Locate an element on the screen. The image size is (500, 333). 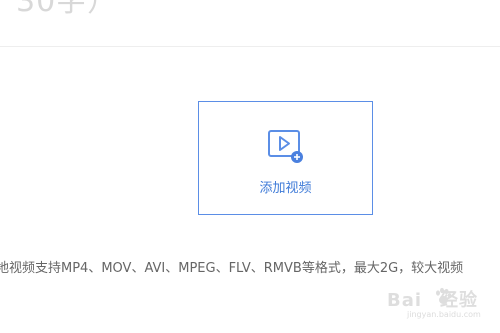
header-divider is located at coordinates (250, 46).